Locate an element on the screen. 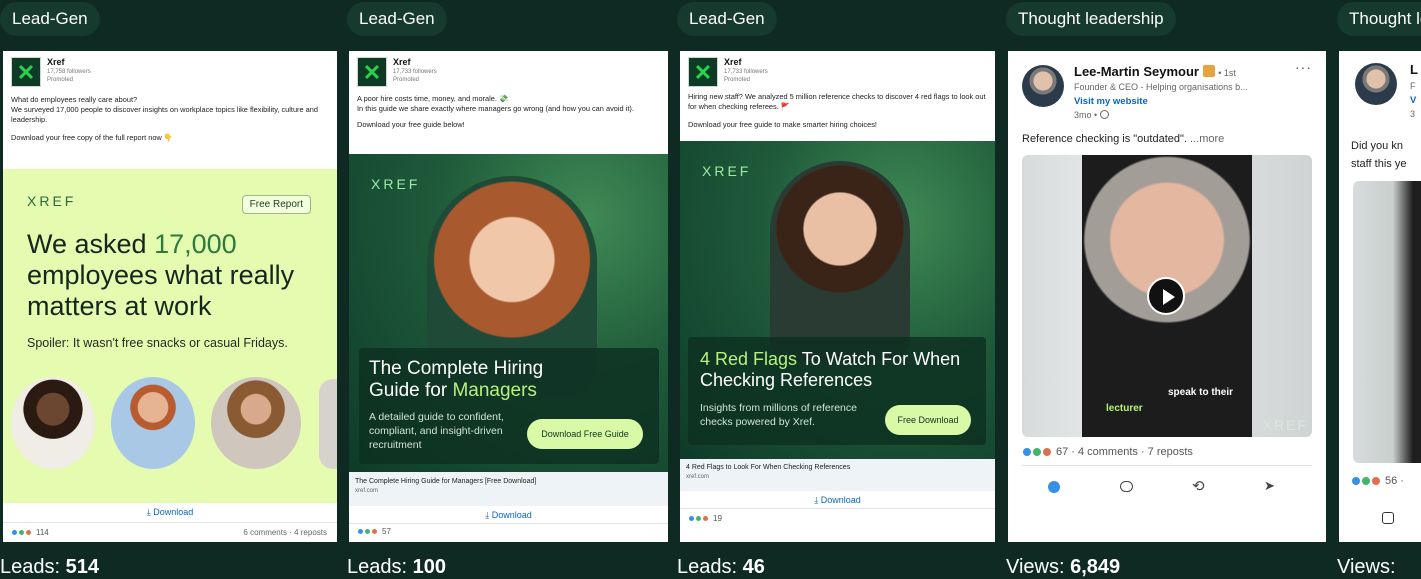 Image resolution: width=1421 pixels, height=579 pixels. free-download-button: Free Download is located at coordinates (928, 420).